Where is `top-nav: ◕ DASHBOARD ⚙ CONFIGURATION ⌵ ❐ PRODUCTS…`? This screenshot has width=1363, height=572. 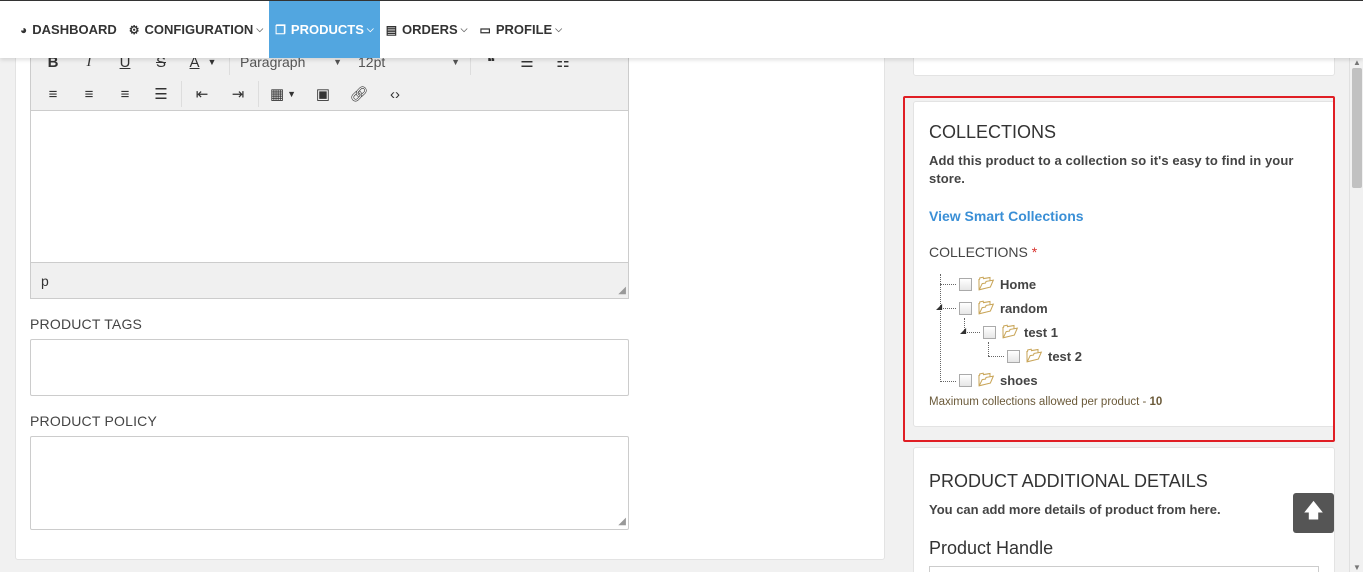 top-nav: ◕ DASHBOARD ⚙ CONFIGURATION ⌵ ❐ PRODUCTS… is located at coordinates (681, 29).